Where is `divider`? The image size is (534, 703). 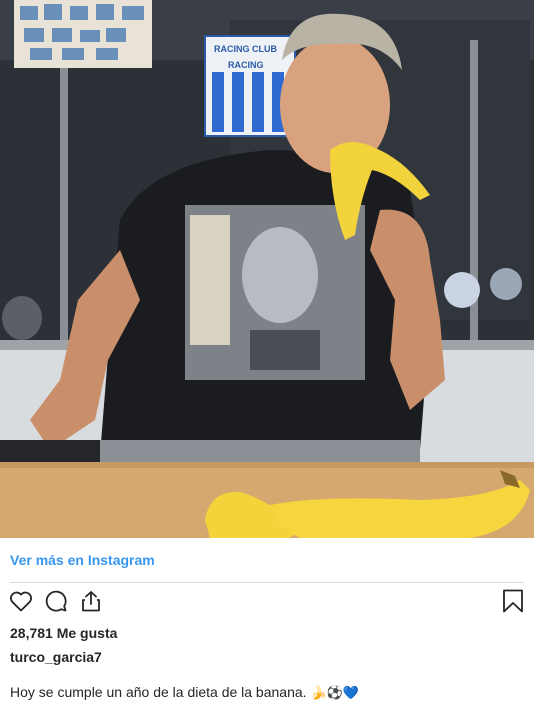 divider is located at coordinates (267, 582).